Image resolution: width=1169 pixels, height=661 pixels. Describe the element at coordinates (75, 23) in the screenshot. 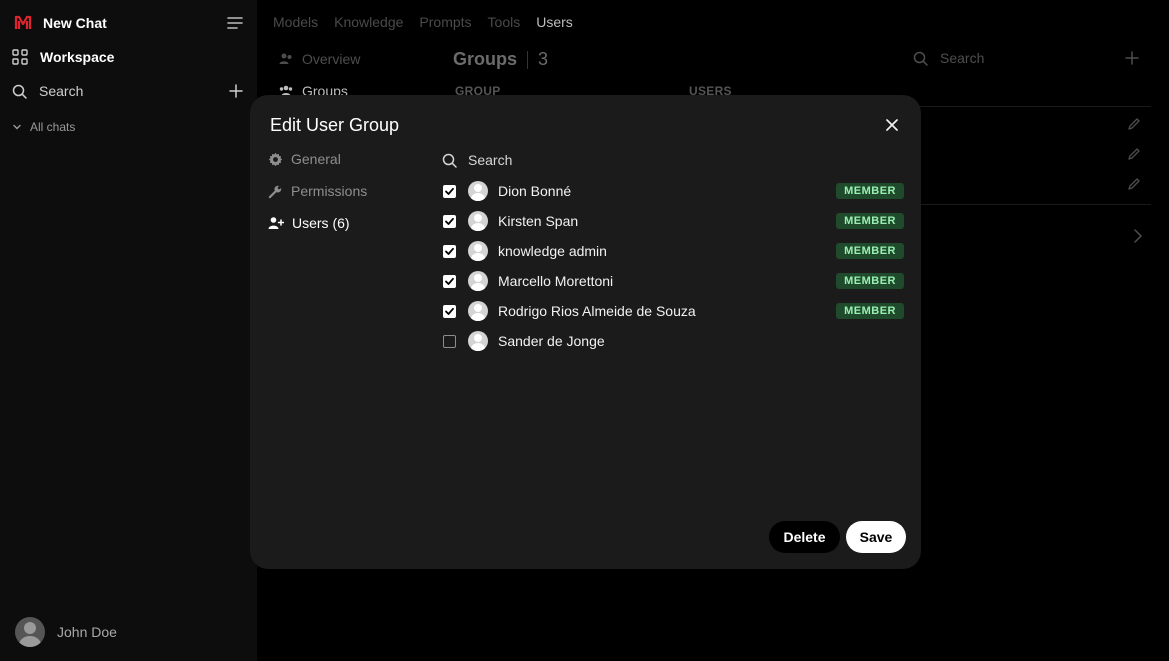

I see `new-chat-label: New Chat` at that location.